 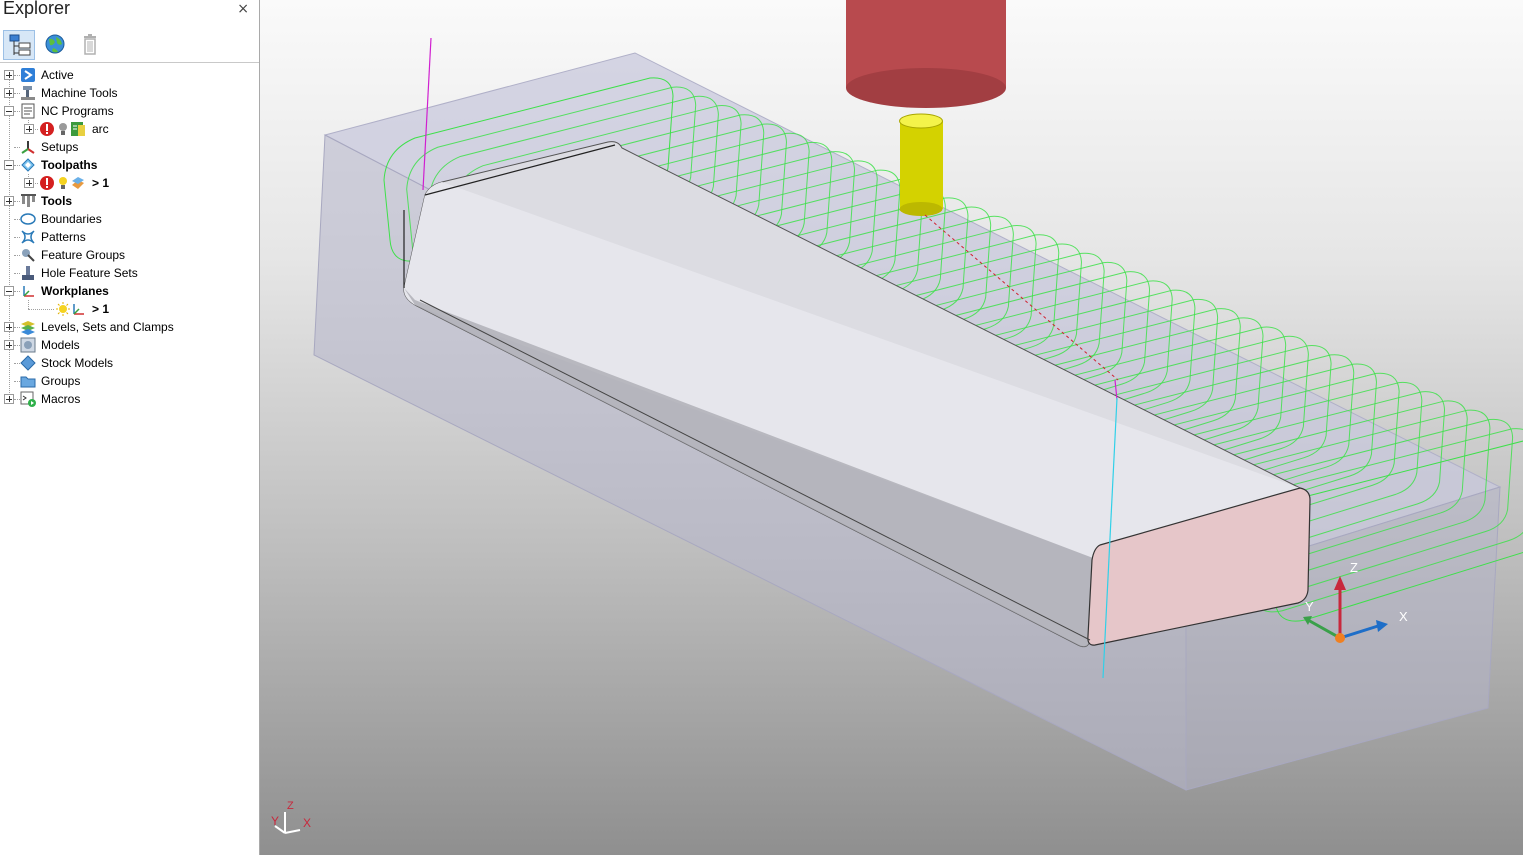 What do you see at coordinates (291, 817) in the screenshot?
I see `view-axes-indicator: Z X Y` at bounding box center [291, 817].